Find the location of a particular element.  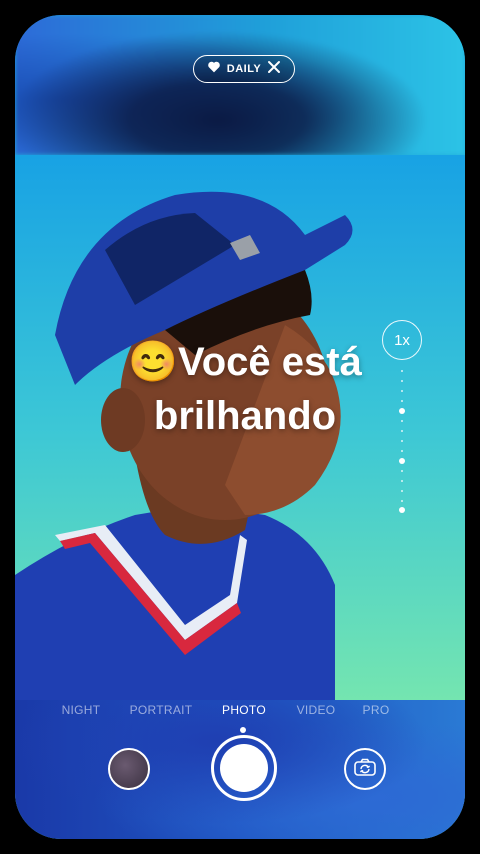

mode-portrait: PORTRAIT is located at coordinates (161, 710).